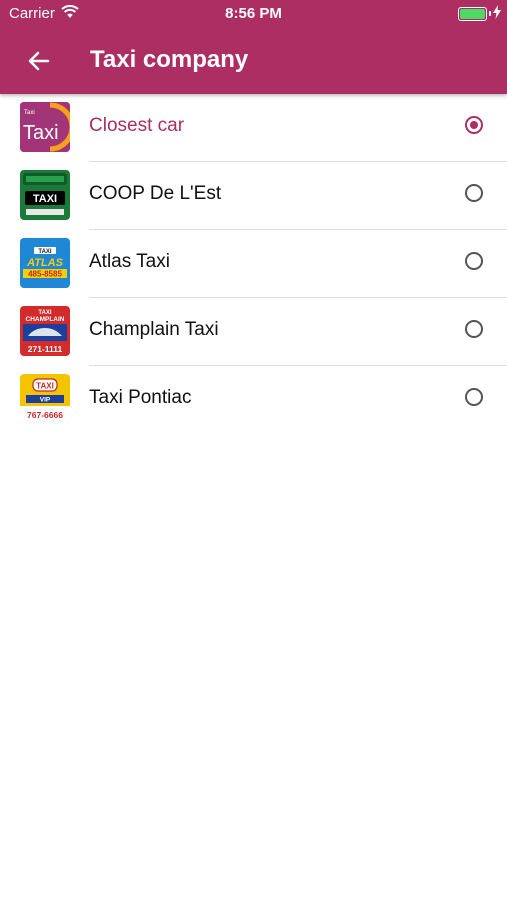 The height and width of the screenshot is (900, 507). I want to click on pontiac-logo: TAXI VIP 767-6666, so click(45, 399).